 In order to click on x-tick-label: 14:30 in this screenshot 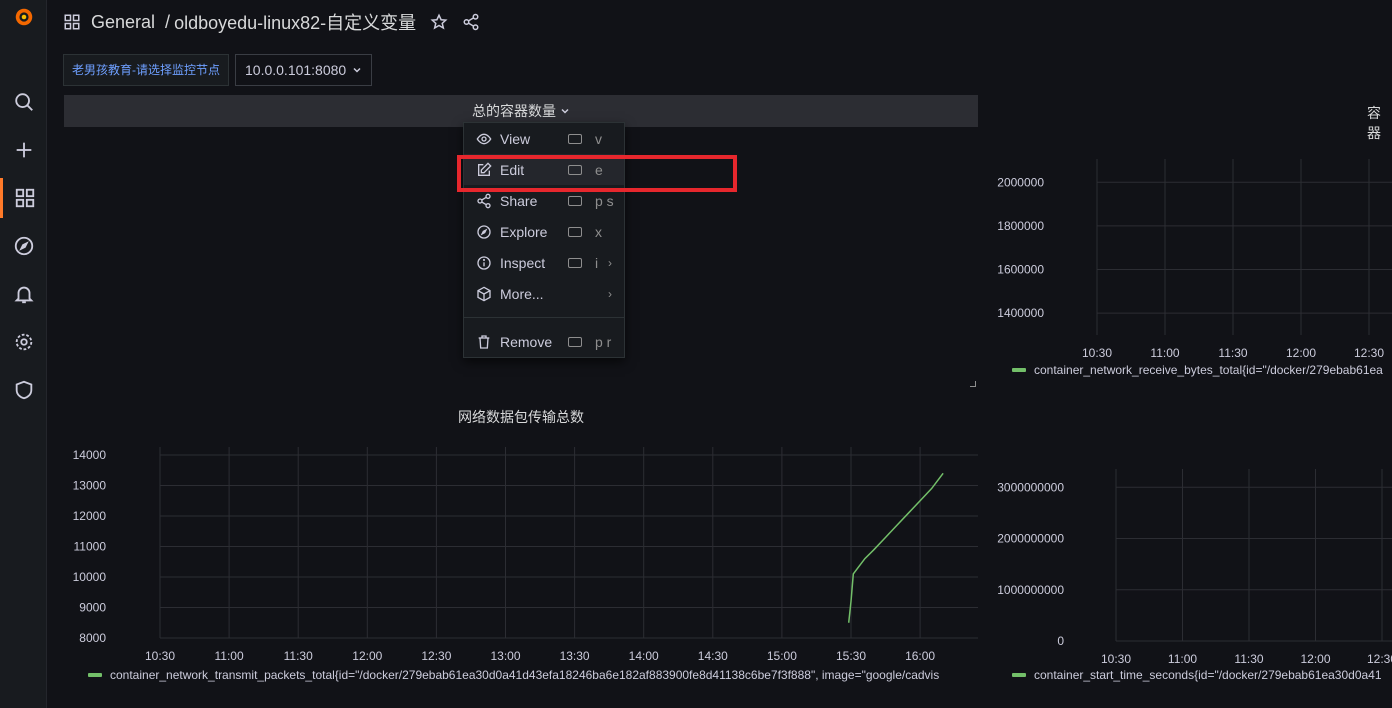, I will do `click(713, 656)`.